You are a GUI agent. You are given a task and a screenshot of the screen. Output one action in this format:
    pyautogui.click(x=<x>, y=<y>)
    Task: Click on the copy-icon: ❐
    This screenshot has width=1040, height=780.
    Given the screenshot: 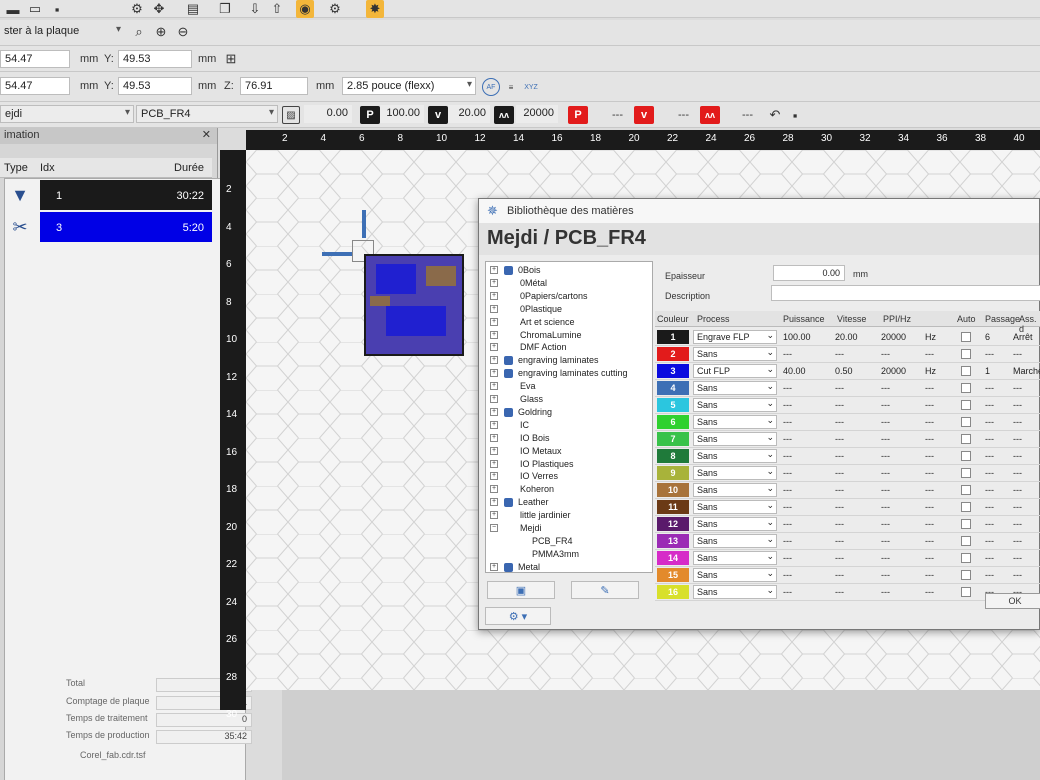 What is the action you would take?
    pyautogui.click(x=225, y=9)
    